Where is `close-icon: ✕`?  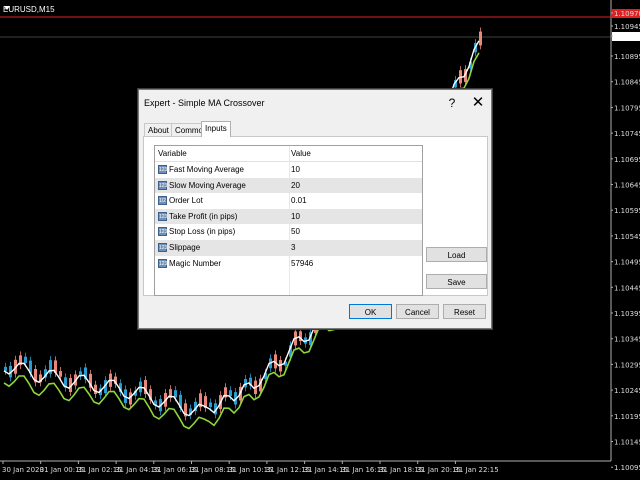 close-icon: ✕ is located at coordinates (478, 103).